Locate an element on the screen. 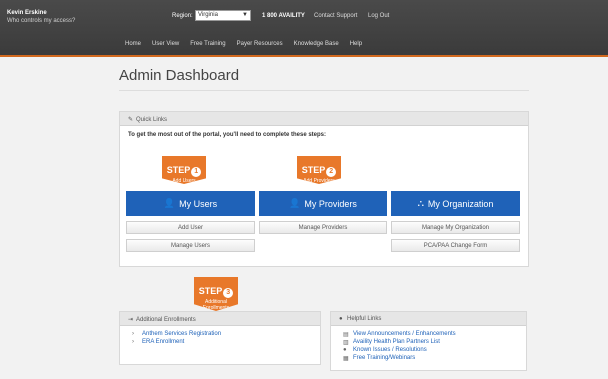  user-name: Kevin Erskine is located at coordinates (27, 13).